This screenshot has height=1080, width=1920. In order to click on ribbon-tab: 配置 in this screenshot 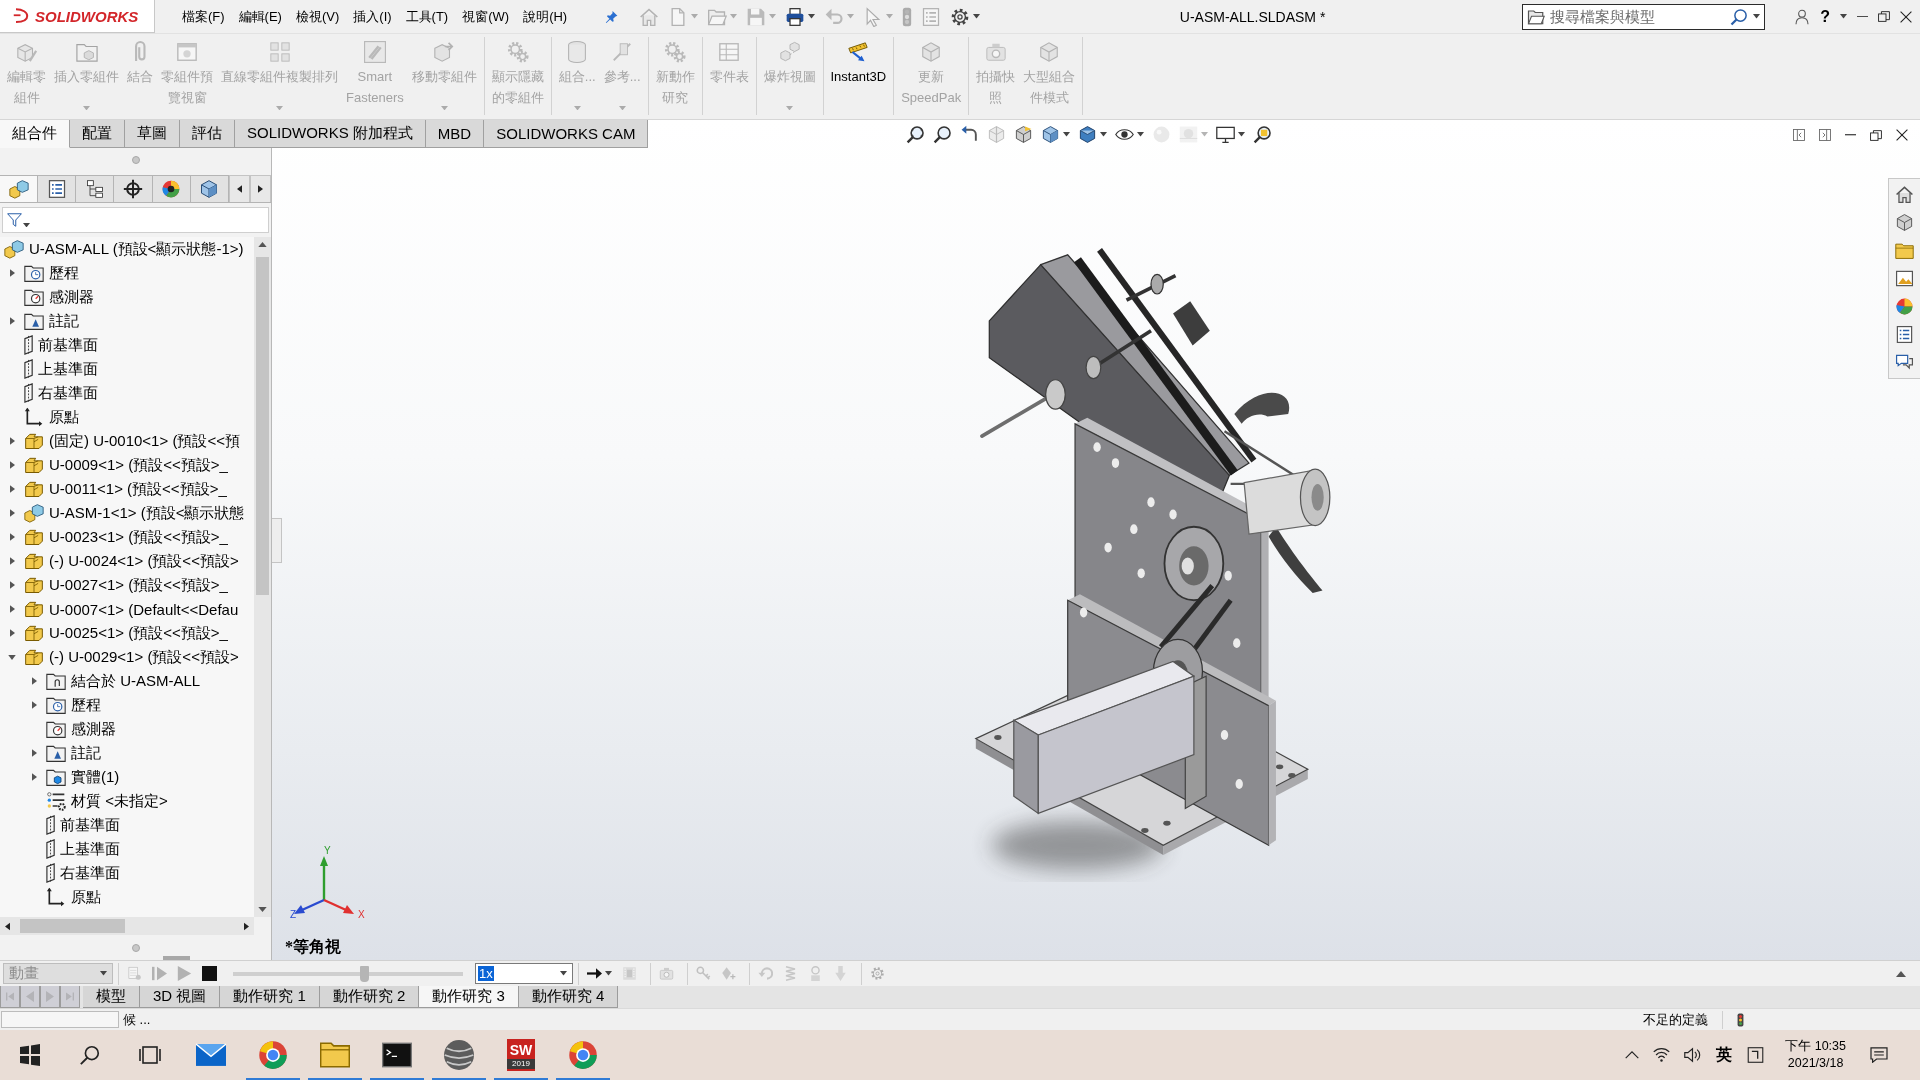, I will do `click(97, 134)`.